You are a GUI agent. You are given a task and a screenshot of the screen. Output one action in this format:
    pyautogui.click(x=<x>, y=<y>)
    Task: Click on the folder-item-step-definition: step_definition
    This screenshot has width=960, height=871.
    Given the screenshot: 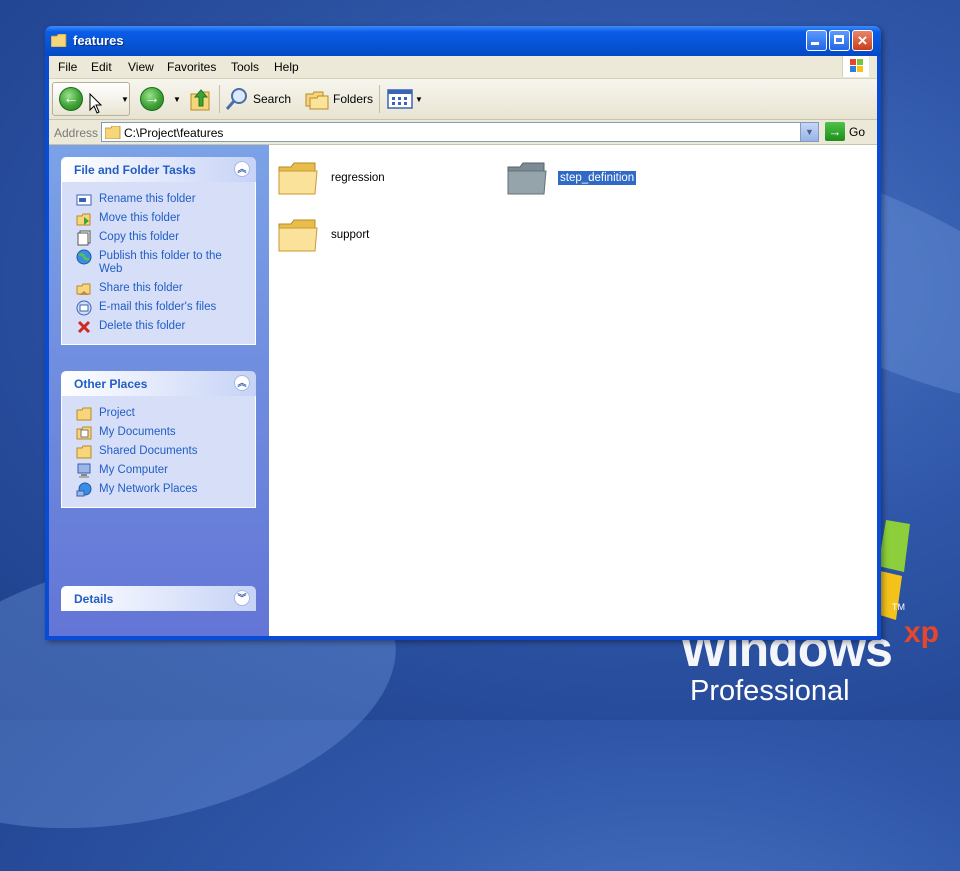 What is the action you would take?
    pyautogui.click(x=572, y=178)
    